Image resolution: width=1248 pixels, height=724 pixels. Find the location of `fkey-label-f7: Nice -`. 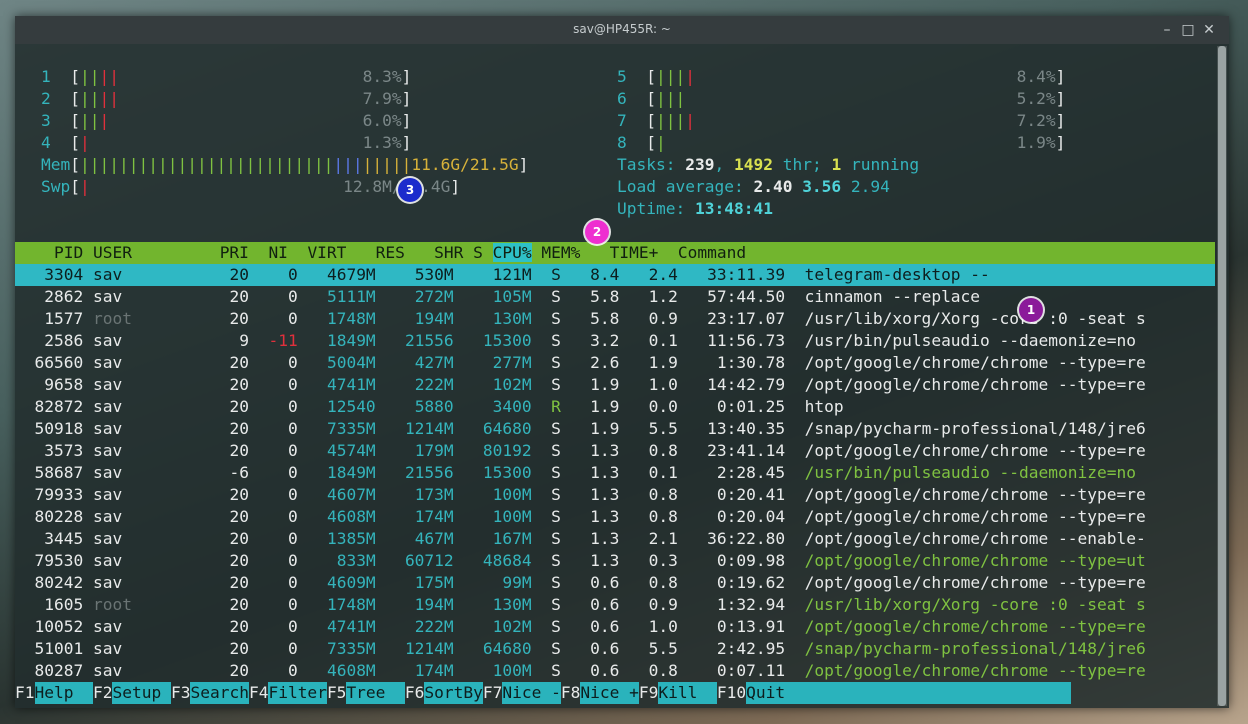

fkey-label-f7: Nice - is located at coordinates (531, 693).